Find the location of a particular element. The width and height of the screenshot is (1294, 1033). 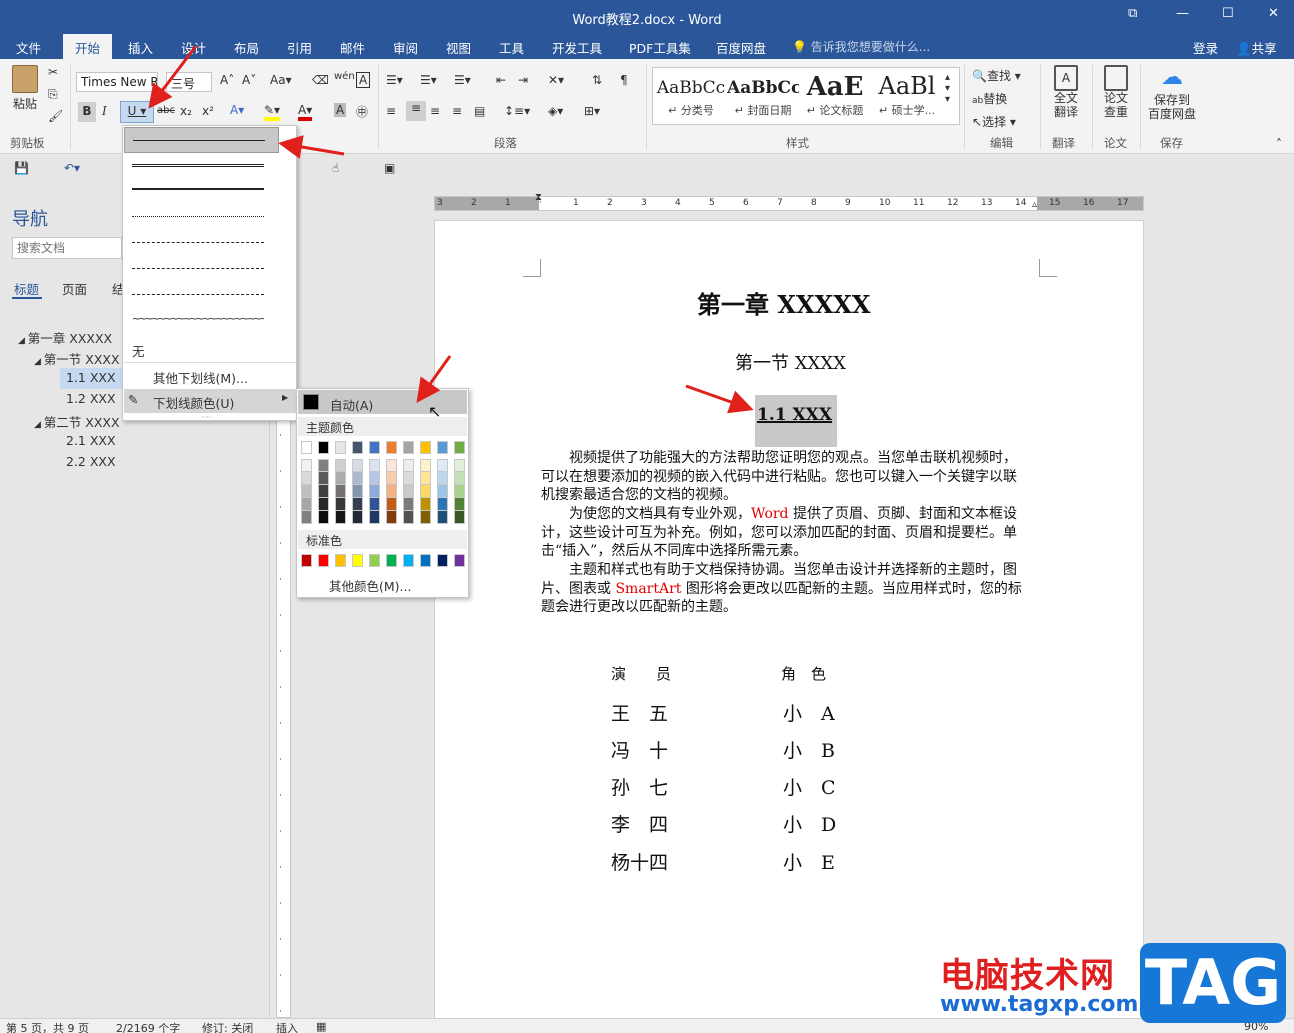

arrow-to-single-underline is located at coordinates (311, 147).